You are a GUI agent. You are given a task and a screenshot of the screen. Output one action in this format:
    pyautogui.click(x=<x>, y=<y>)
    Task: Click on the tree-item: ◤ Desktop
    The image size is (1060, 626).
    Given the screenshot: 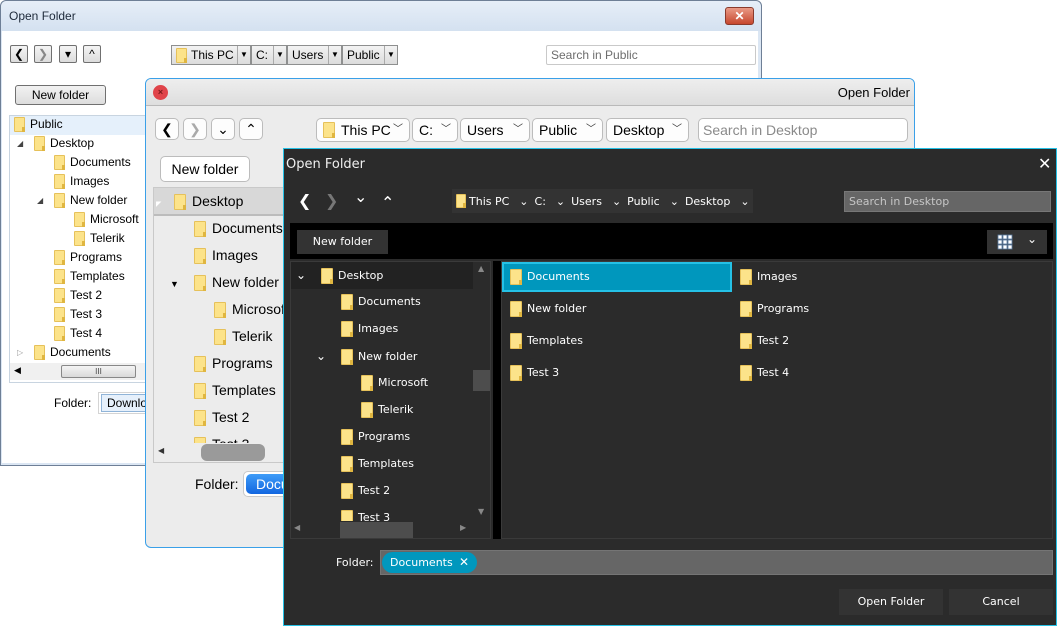 What is the action you would take?
    pyautogui.click(x=199, y=201)
    